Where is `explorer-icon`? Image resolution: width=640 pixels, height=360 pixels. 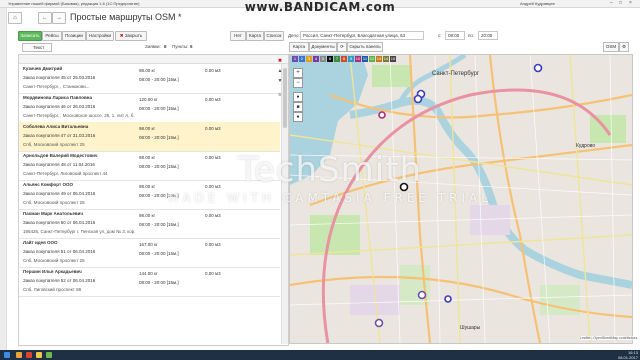 explorer-icon is located at coordinates (19, 355).